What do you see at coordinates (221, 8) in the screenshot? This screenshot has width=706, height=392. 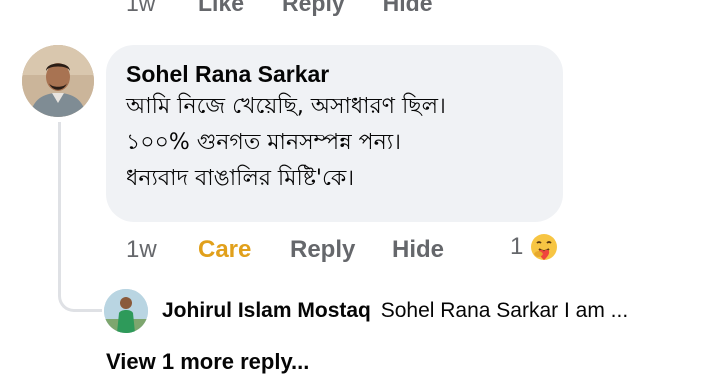 I see `previous-like-button: Like` at bounding box center [221, 8].